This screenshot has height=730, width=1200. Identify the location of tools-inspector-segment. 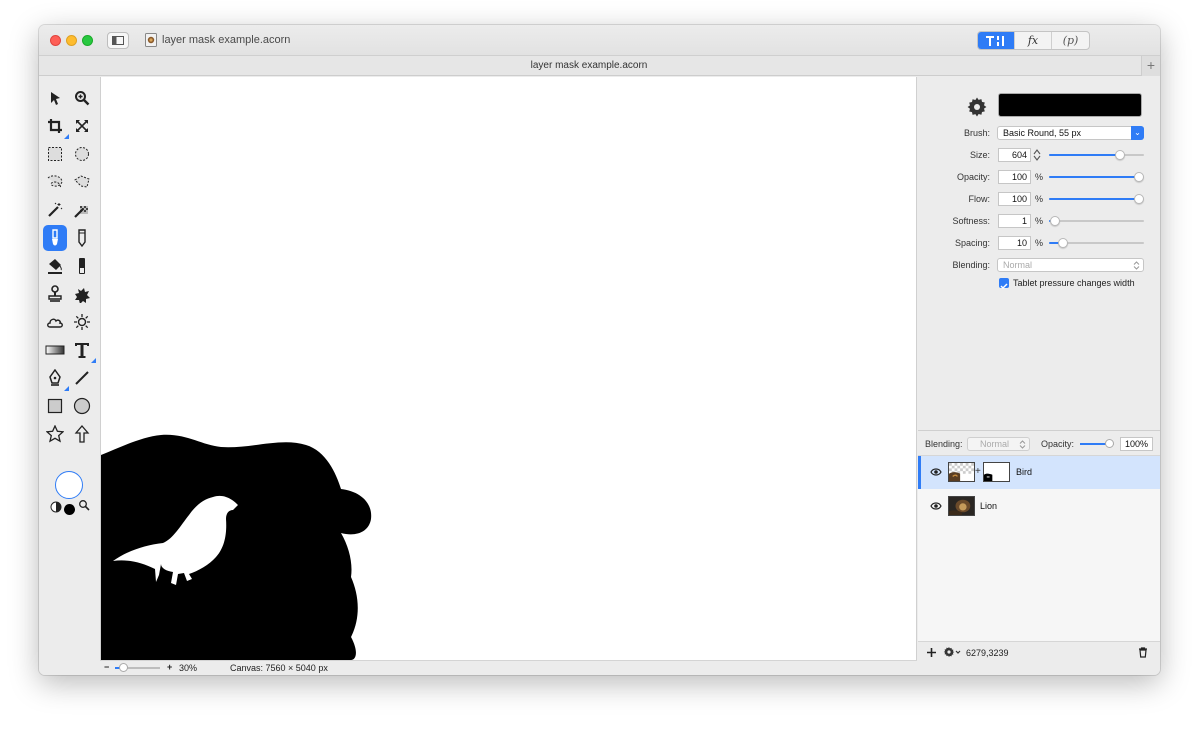
(996, 40).